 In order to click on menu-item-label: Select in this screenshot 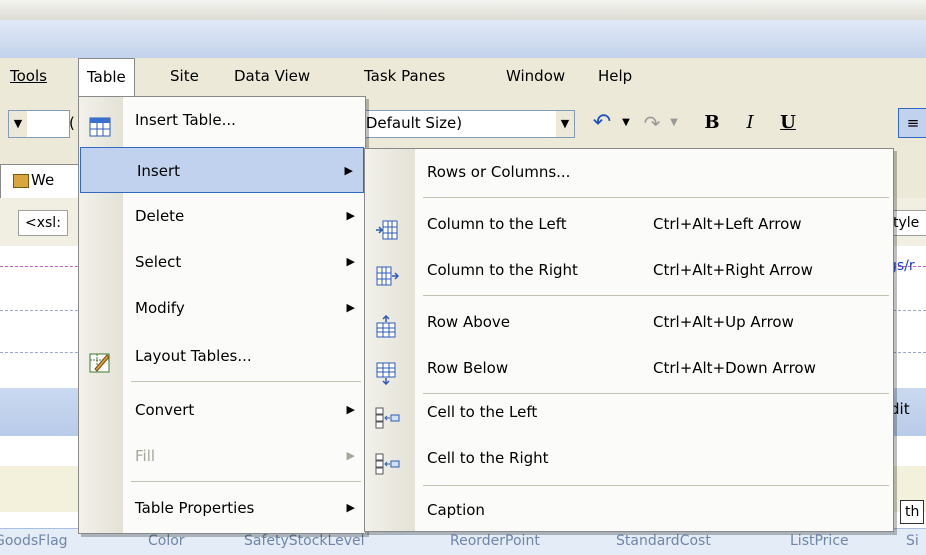, I will do `click(158, 262)`.